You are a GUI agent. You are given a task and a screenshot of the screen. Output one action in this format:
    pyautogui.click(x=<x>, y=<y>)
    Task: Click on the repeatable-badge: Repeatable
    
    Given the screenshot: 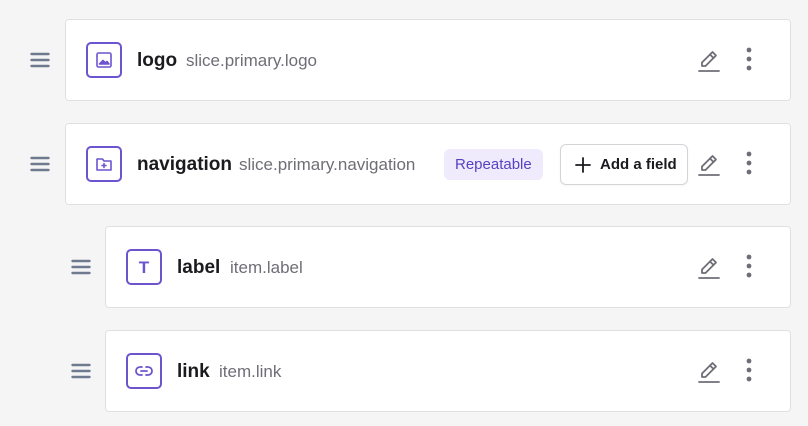 What is the action you would take?
    pyautogui.click(x=493, y=164)
    